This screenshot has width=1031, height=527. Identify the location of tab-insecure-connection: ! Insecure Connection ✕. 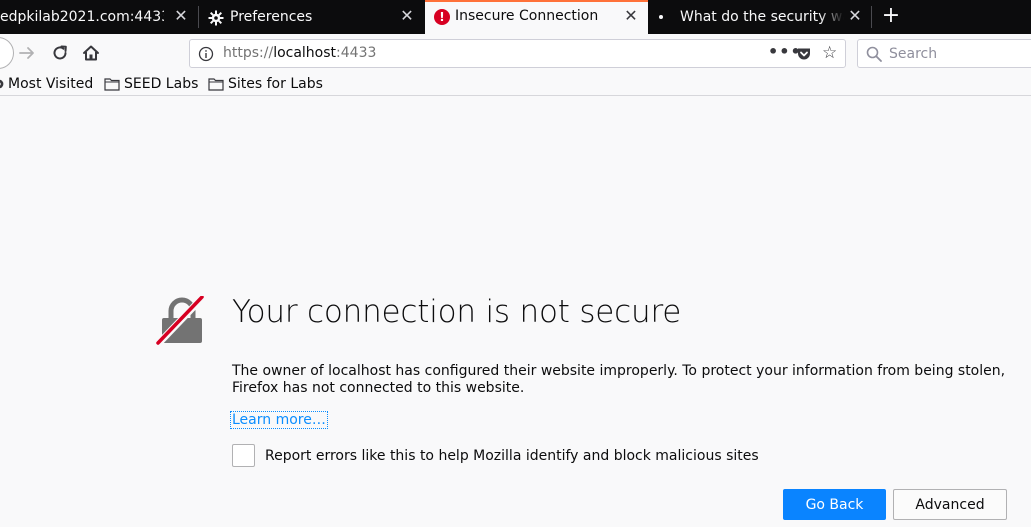
(536, 17).